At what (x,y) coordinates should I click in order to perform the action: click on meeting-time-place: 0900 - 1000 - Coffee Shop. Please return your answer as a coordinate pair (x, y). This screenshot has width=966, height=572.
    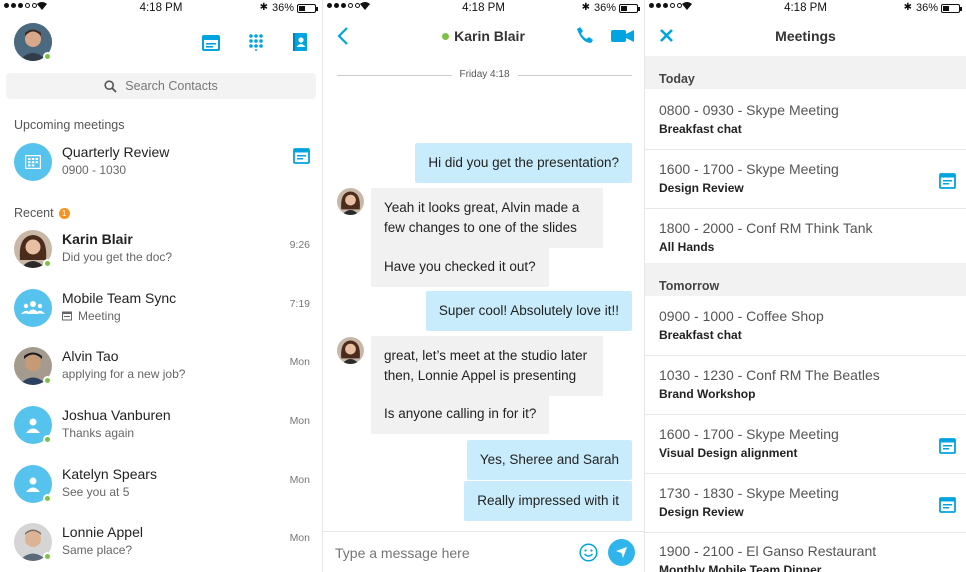
    Looking at the image, I should click on (741, 316).